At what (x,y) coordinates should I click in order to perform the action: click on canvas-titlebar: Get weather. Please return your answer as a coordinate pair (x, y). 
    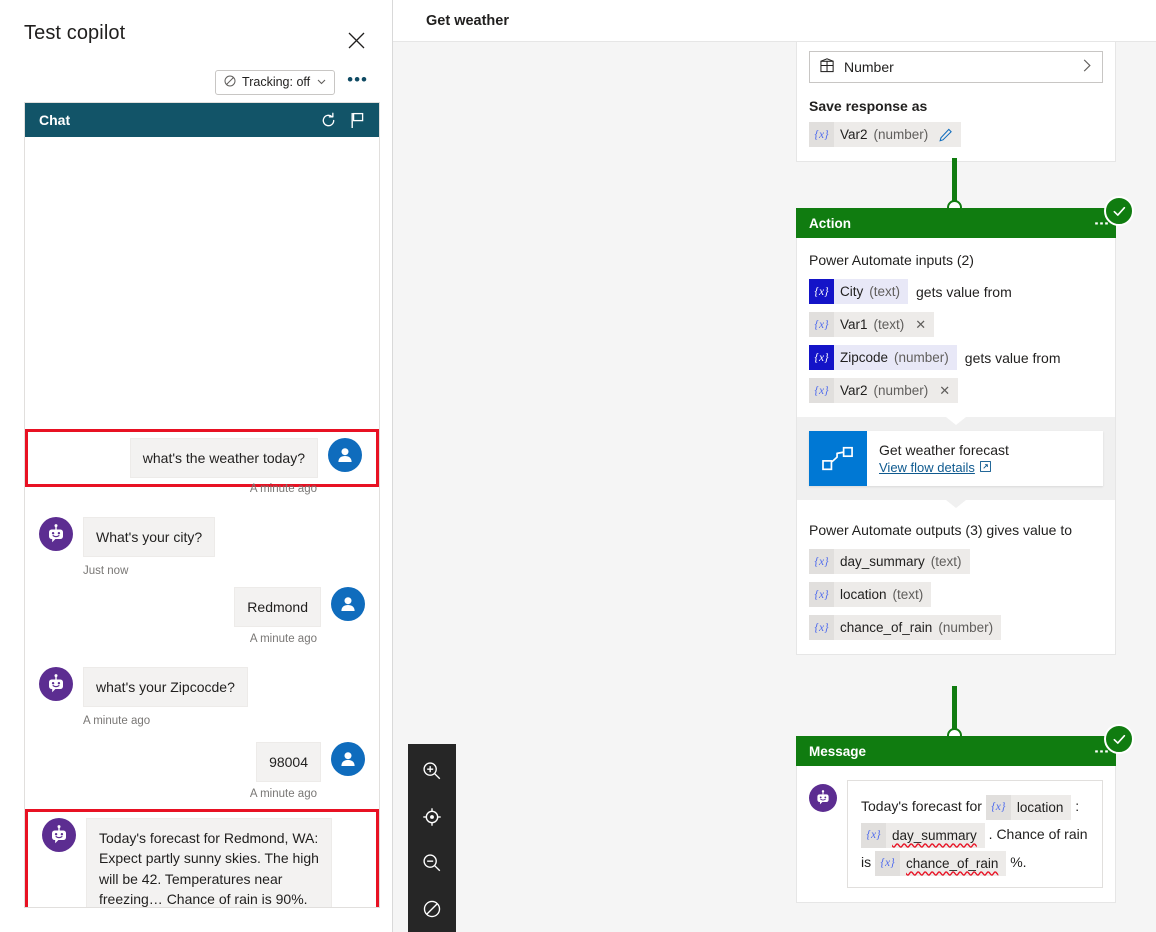
    Looking at the image, I should click on (774, 21).